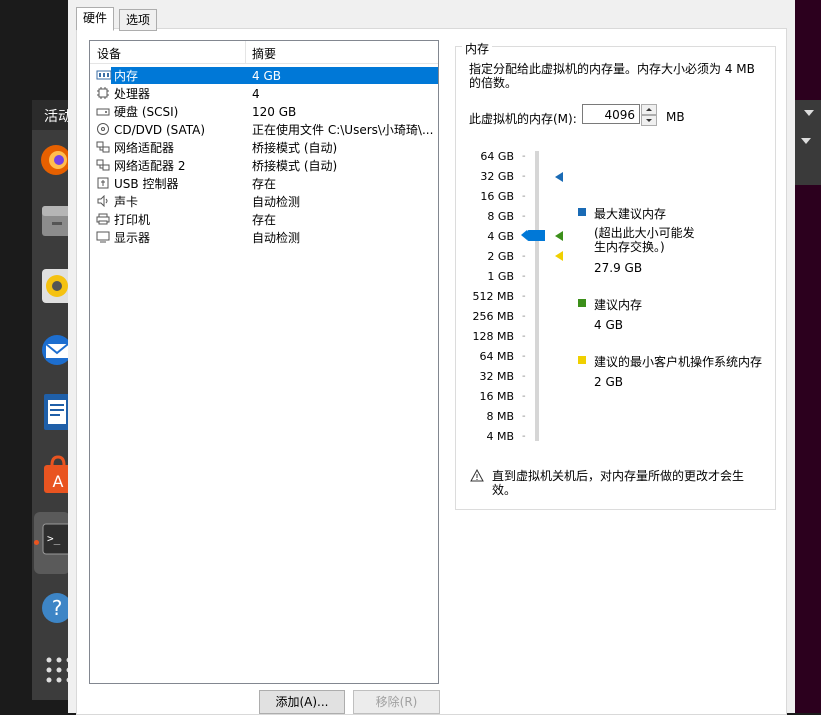 Image resolution: width=821 pixels, height=715 pixels. Describe the element at coordinates (533, 235) in the screenshot. I see `memory-slider-thumb` at that location.